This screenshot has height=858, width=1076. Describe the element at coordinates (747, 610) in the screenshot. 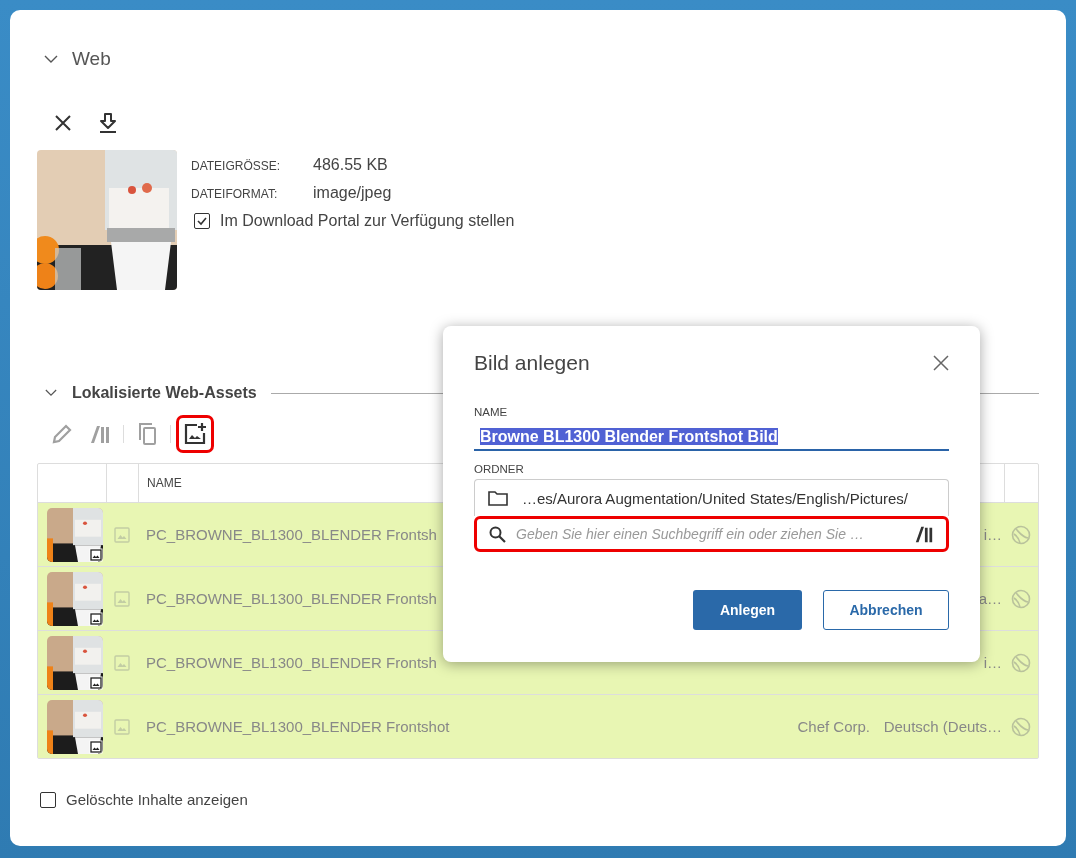

I see `create-button: Anlegen` at that location.